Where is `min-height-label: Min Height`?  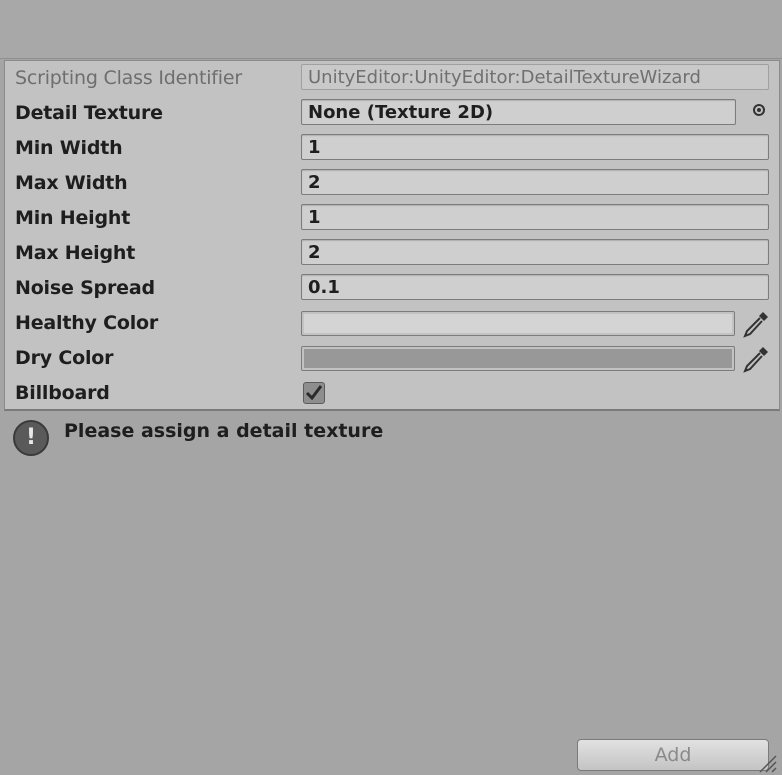
min-height-label: Min Height is located at coordinates (73, 218).